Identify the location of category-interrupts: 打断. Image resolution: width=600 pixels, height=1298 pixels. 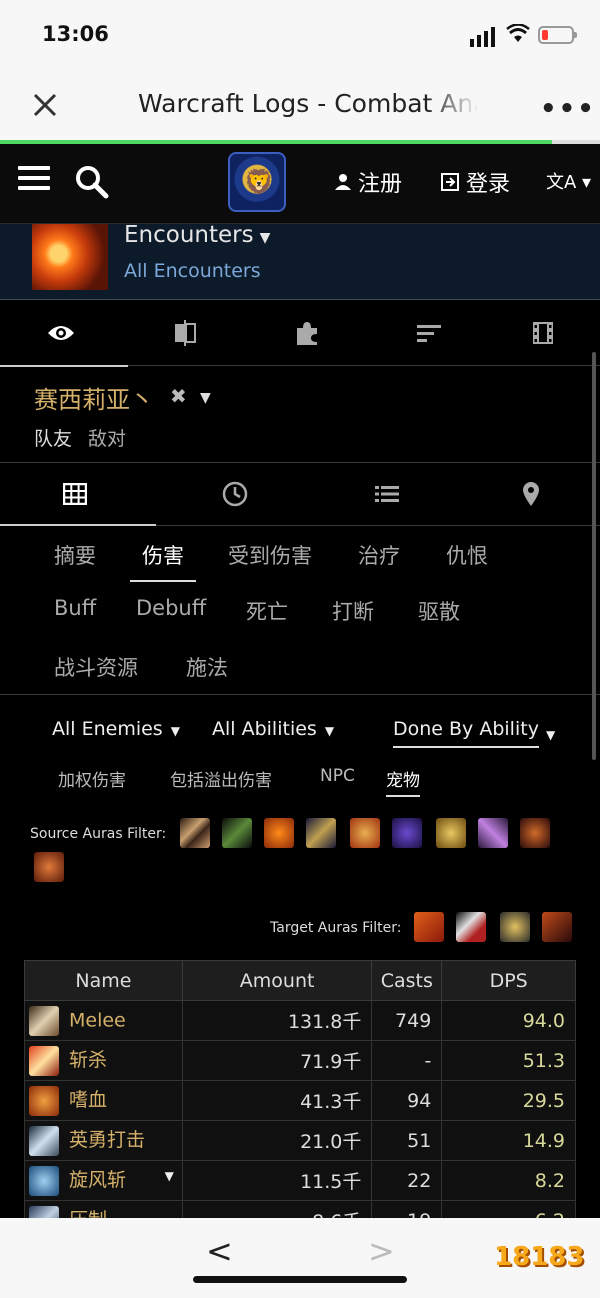
(353, 611).